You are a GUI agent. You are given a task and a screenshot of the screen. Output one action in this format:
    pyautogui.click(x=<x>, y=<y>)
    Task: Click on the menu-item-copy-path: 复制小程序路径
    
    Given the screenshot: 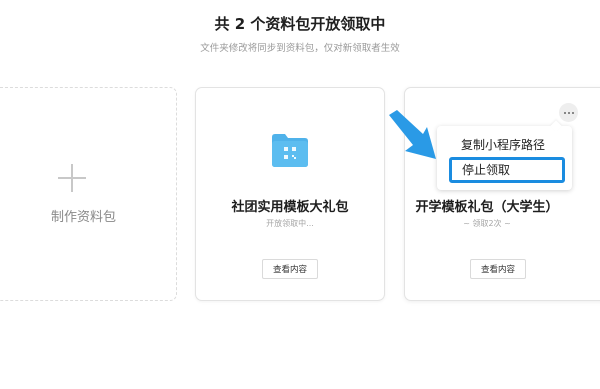 What is the action you would take?
    pyautogui.click(x=504, y=145)
    